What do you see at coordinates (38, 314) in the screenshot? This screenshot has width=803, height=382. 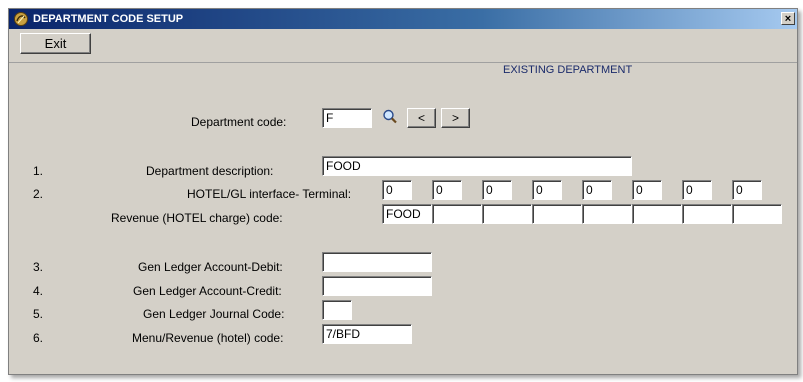 I see `row-number-5: 5.` at bounding box center [38, 314].